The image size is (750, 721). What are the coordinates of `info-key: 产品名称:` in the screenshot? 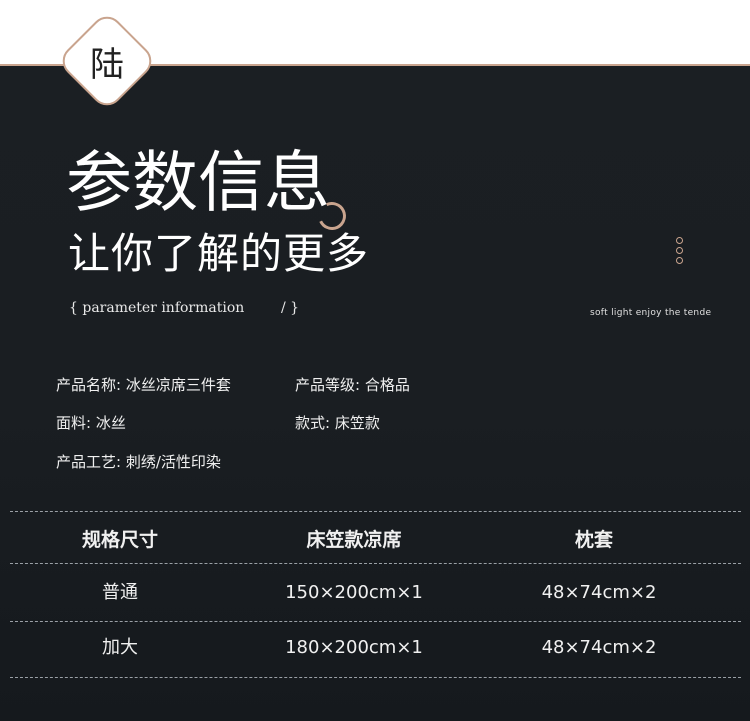 It's located at (89, 385).